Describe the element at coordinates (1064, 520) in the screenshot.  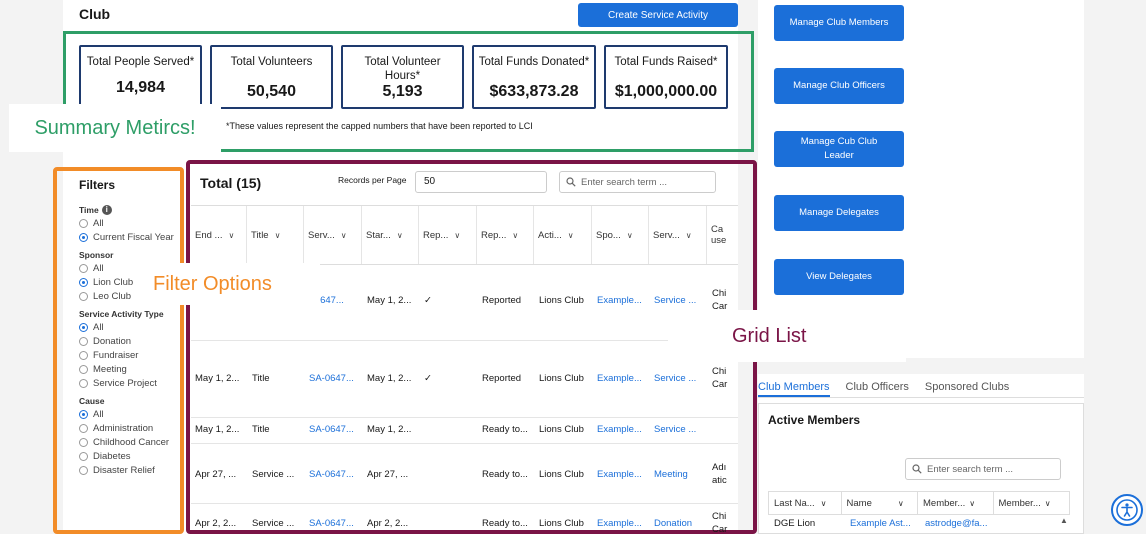
I see `scroll-up-icon: ▲` at that location.